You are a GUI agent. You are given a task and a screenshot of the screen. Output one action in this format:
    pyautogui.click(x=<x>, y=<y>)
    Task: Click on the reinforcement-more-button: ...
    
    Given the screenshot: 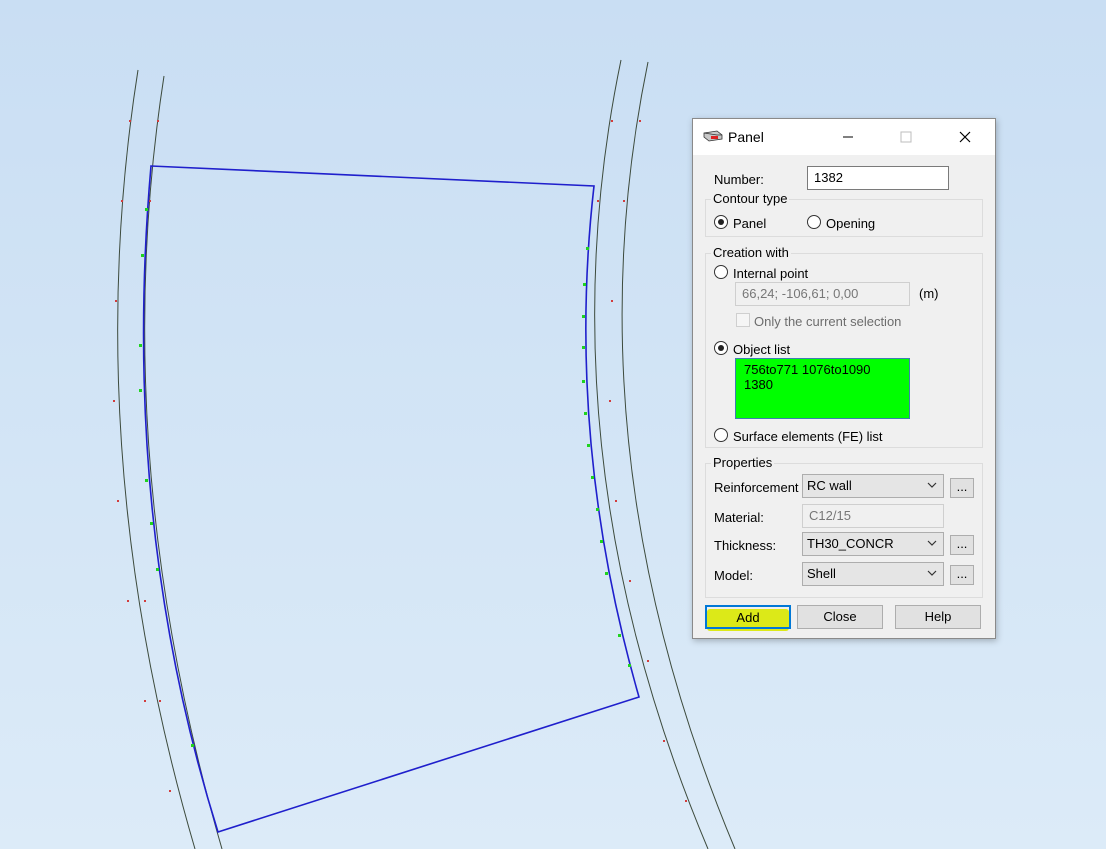 What is the action you would take?
    pyautogui.click(x=962, y=488)
    